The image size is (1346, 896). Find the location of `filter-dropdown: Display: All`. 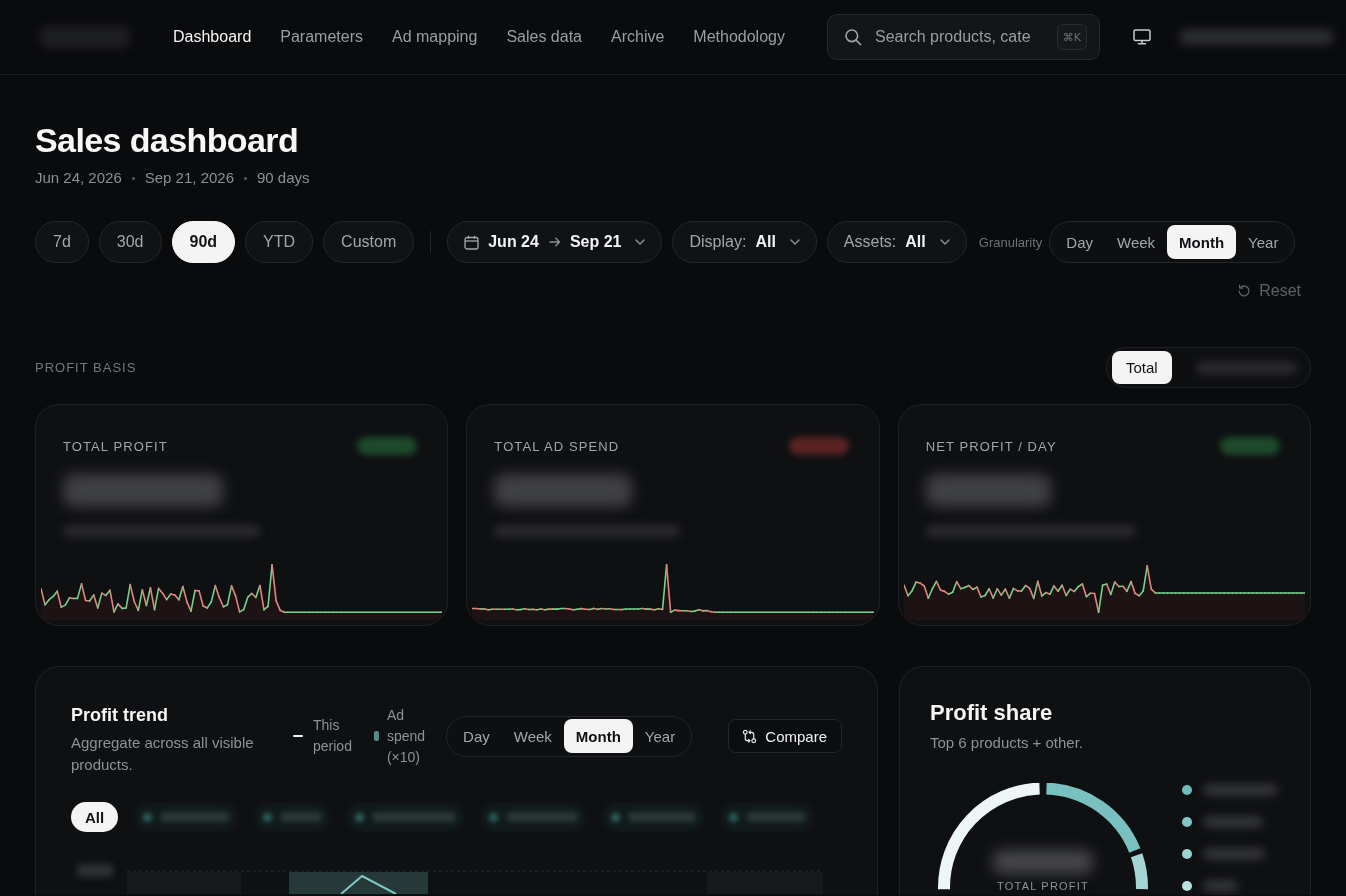

filter-dropdown: Display: All is located at coordinates (744, 242).